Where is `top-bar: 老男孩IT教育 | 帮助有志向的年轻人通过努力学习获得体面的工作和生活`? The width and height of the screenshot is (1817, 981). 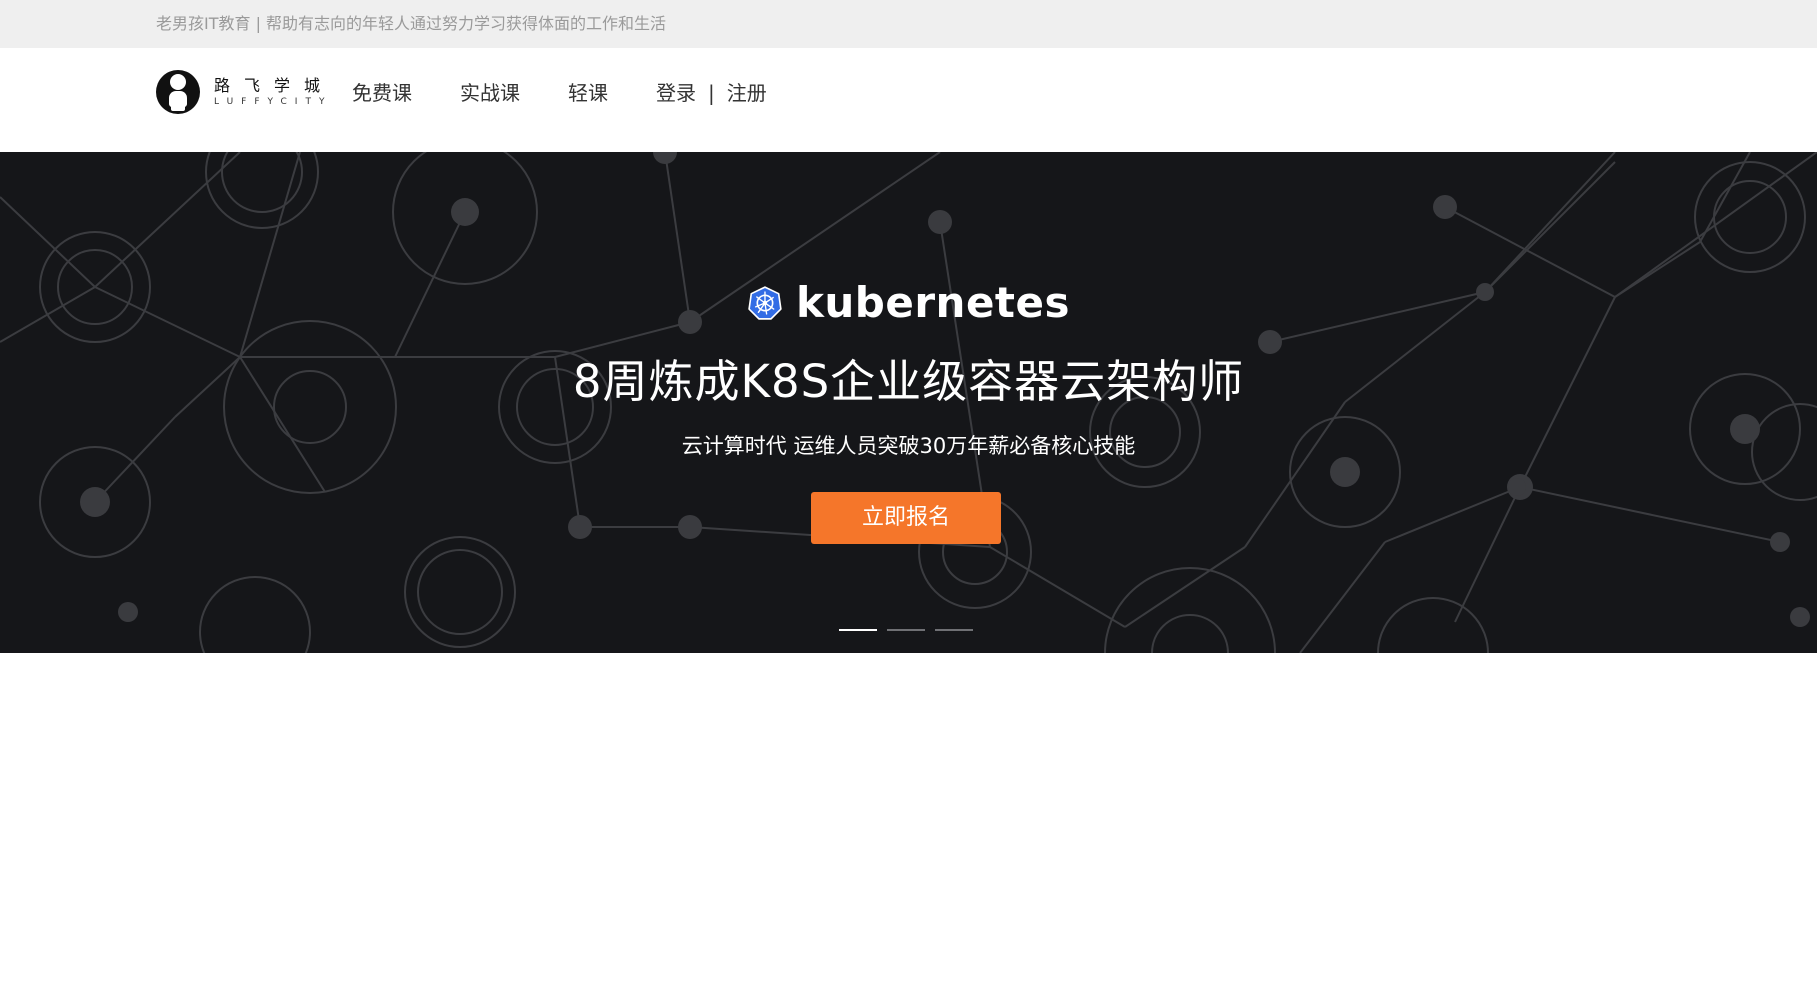 top-bar: 老男孩IT教育 | 帮助有志向的年轻人通过努力学习获得体面的工作和生活 is located at coordinates (908, 24).